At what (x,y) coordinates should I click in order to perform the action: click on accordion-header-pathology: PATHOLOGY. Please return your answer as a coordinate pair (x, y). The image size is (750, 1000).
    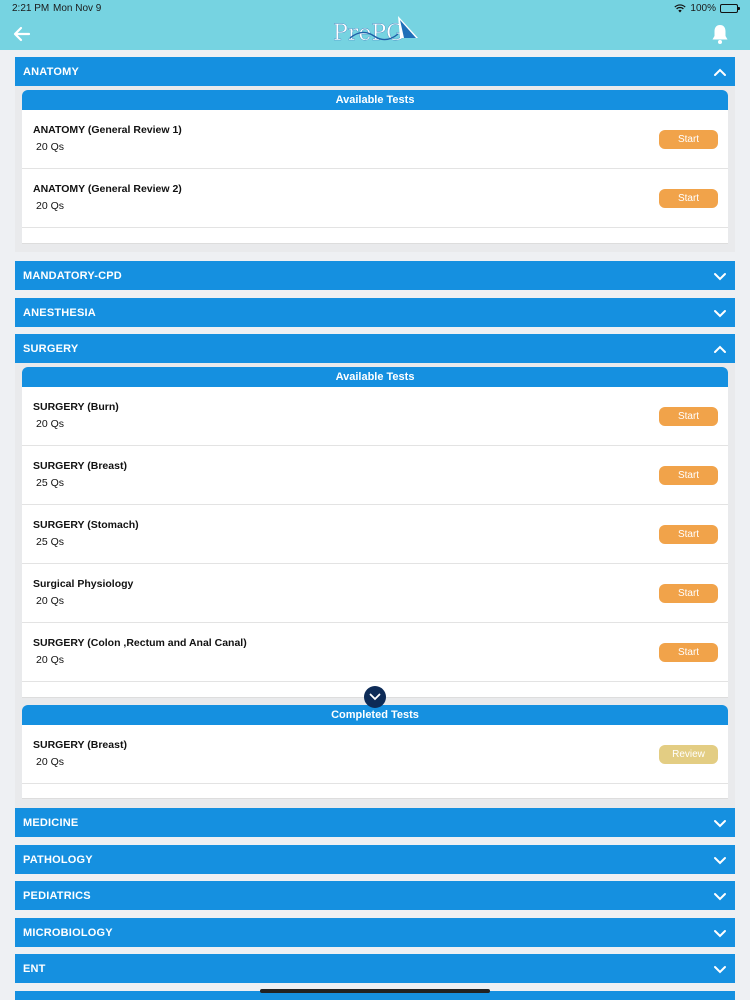
    Looking at the image, I should click on (375, 859).